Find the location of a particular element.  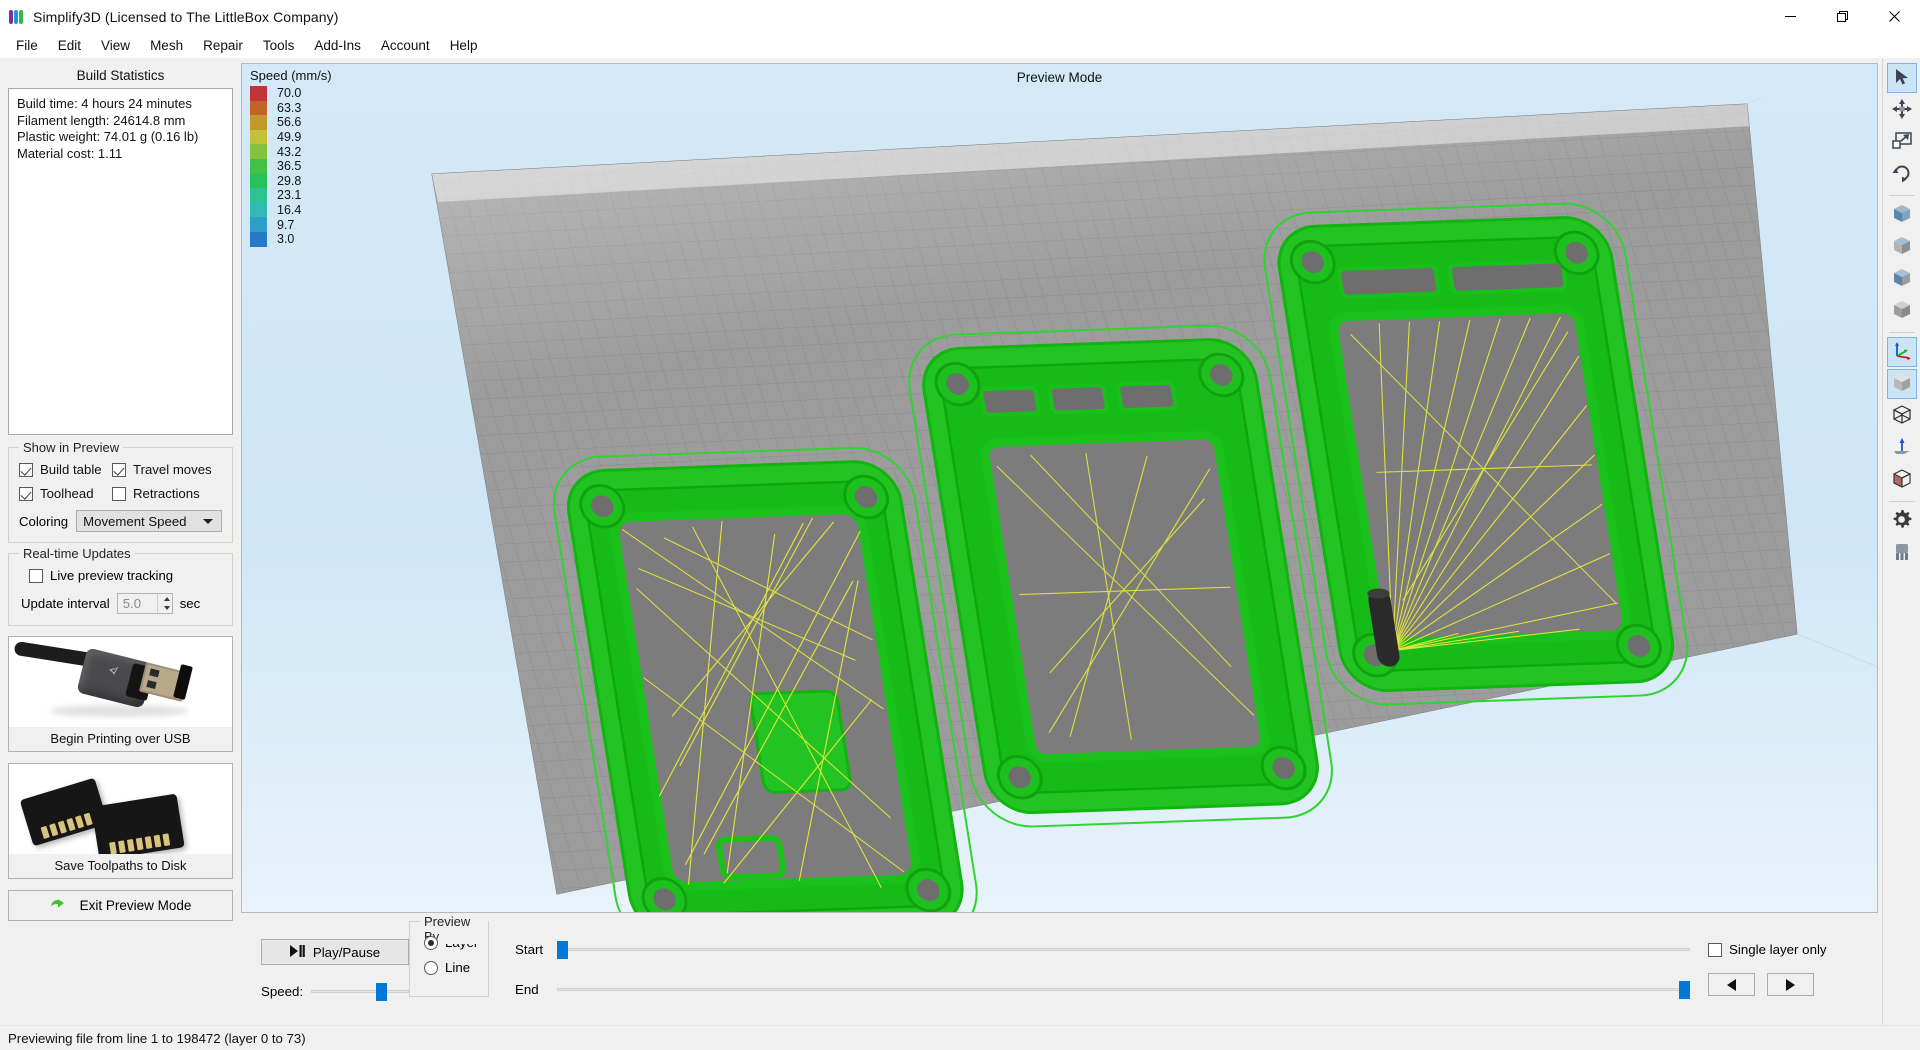

speed-legend-value: 56.6 is located at coordinates (289, 122).